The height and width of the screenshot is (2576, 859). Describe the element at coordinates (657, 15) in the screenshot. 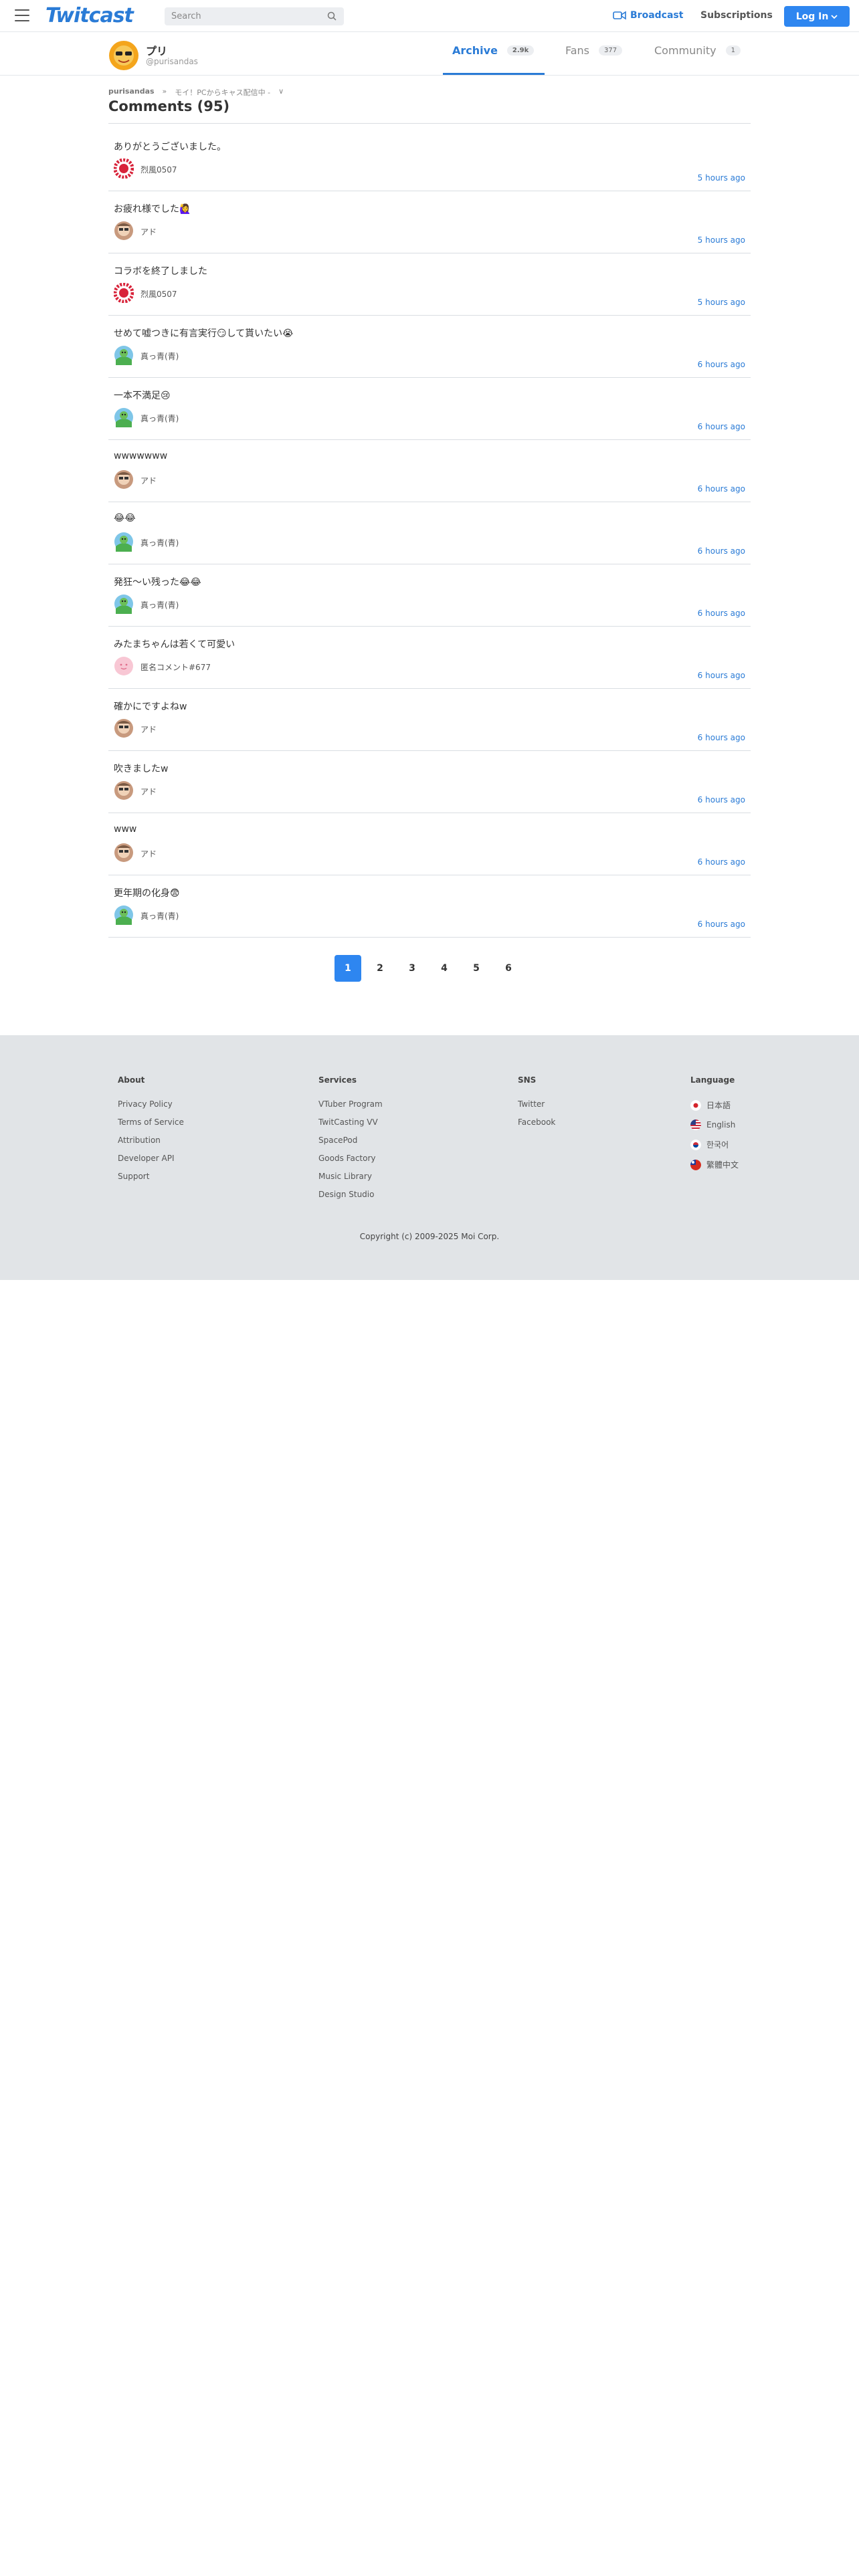

I see `broadcast-label: Broadcast` at that location.